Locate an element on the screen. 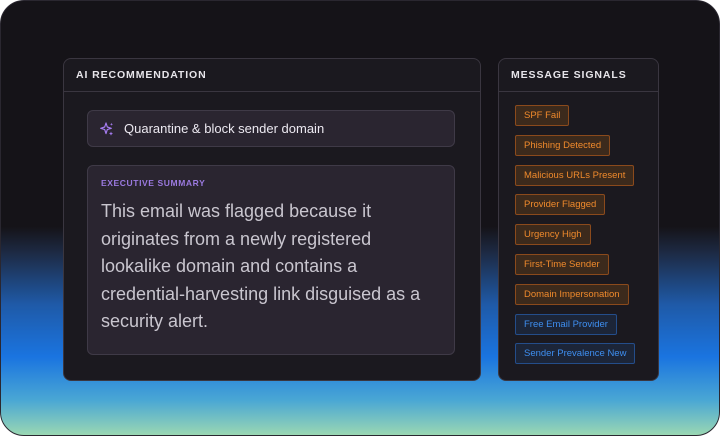  signal-badge: Malicious URLs Present is located at coordinates (575, 175).